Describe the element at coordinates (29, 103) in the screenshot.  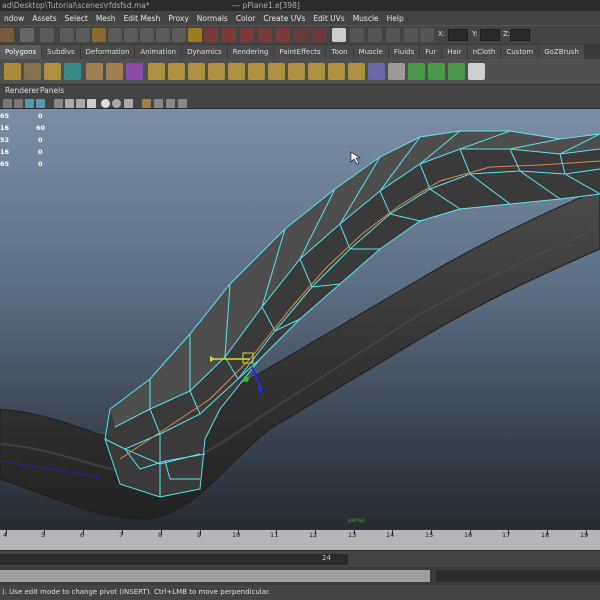
I see `bookmark-icon` at that location.